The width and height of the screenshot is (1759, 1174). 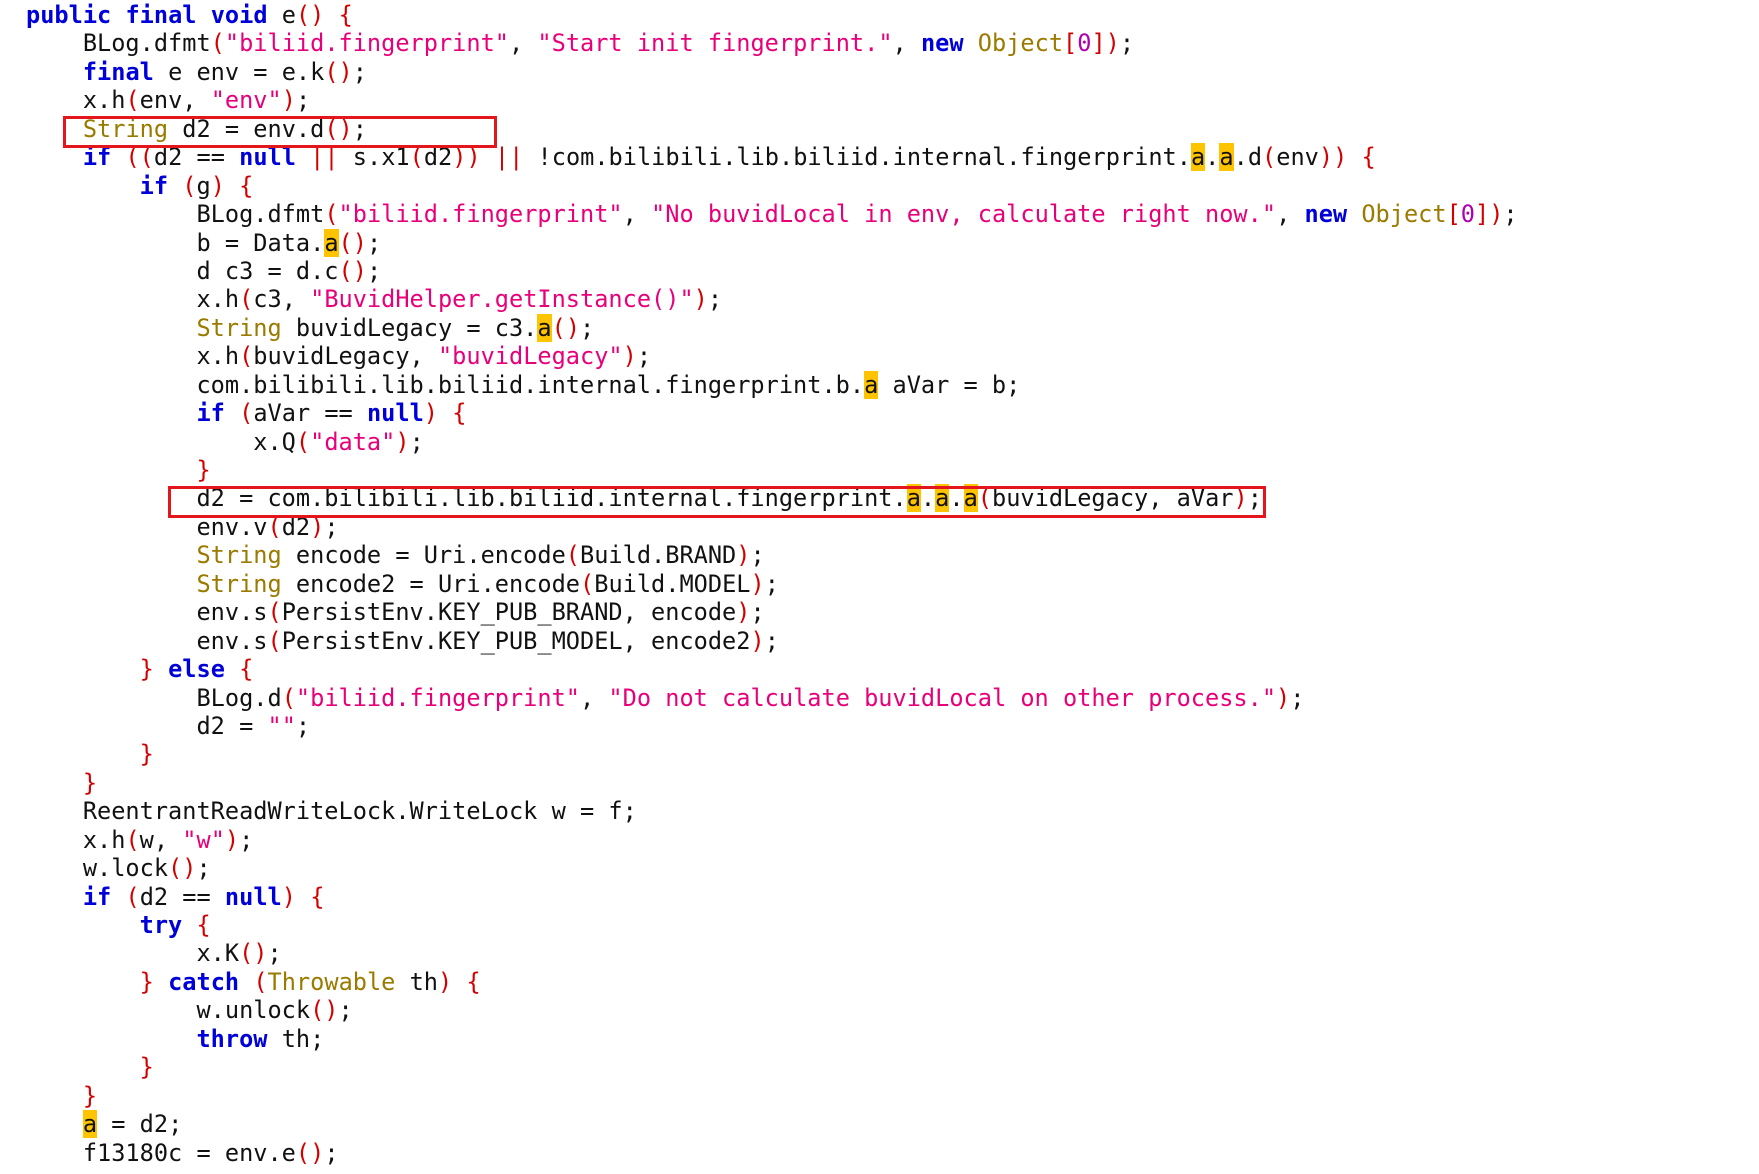 What do you see at coordinates (175, 100) in the screenshot?
I see `code-text: env,` at bounding box center [175, 100].